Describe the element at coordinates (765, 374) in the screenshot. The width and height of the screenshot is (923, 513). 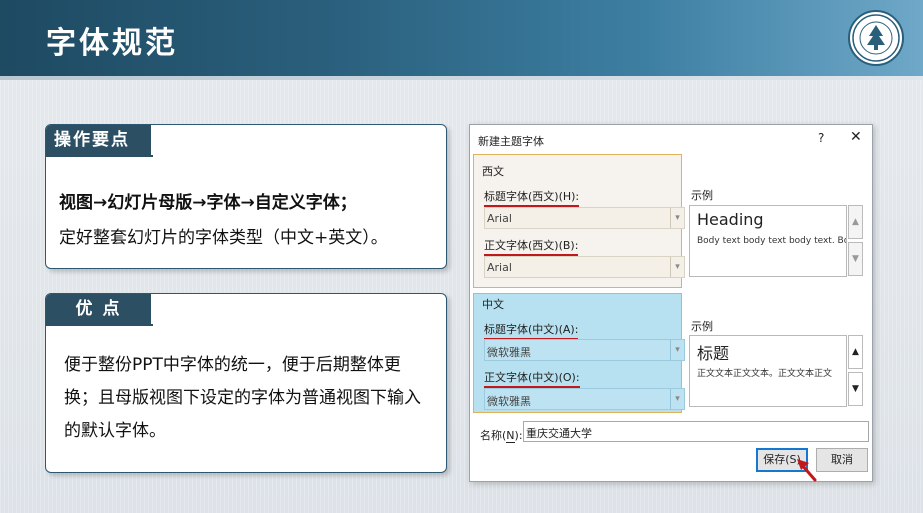
I see `chinese-sample-body: 正文文本正文文本。正文文本正文` at that location.